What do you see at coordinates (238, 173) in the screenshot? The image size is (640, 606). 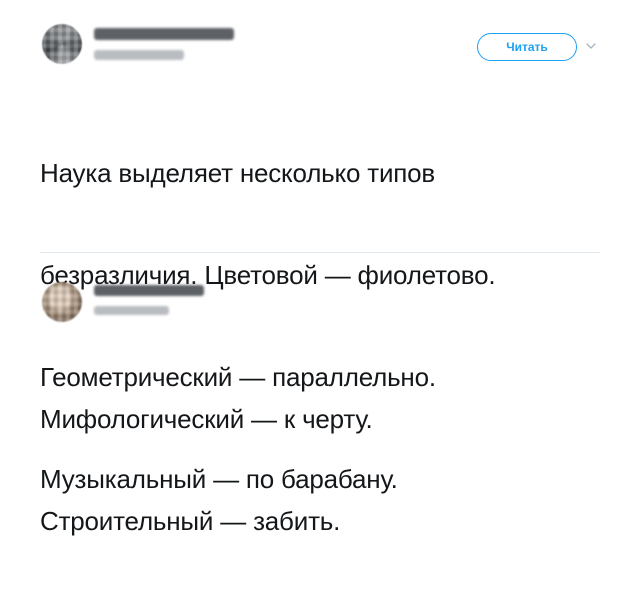 I see `tweet-text-line: Наука выделяет несколько типов` at bounding box center [238, 173].